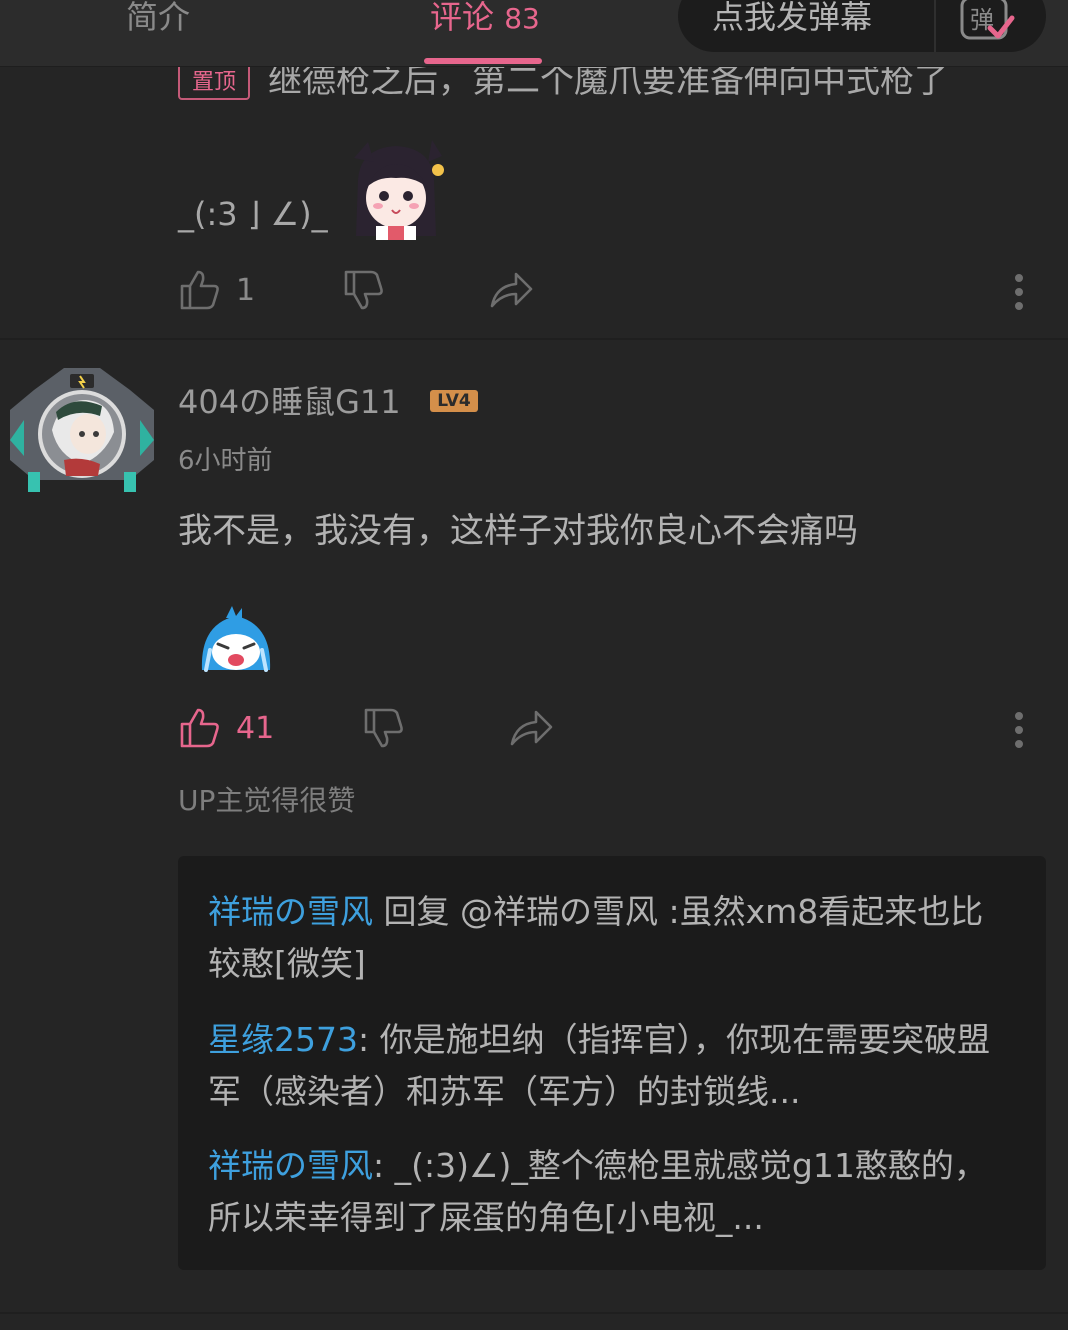 The height and width of the screenshot is (1330, 1068). I want to click on reply-item: 祥瑞の雪风 回复 @祥瑞の雪风 :虽然xm8看起来也比较憨[微笑], so click(603, 938).